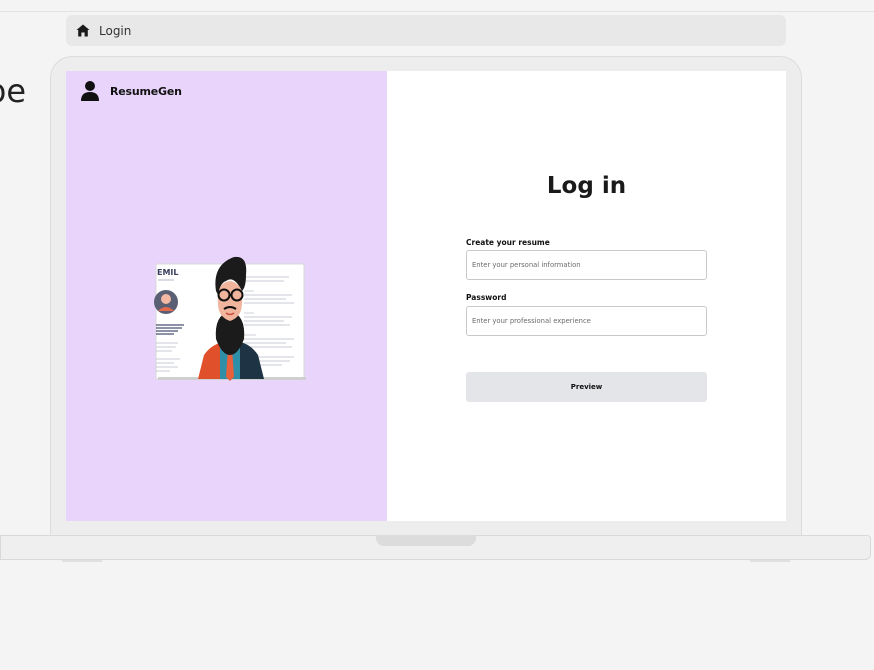 This screenshot has width=874, height=670. I want to click on resume-field-label: Create your resume, so click(508, 242).